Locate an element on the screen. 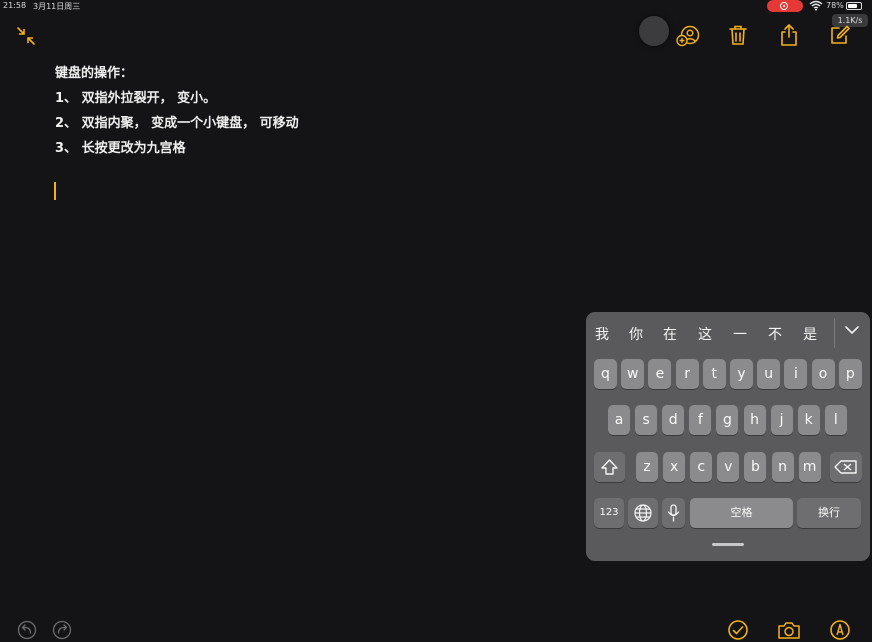  status-date: 3月11日周三 is located at coordinates (57, 6).